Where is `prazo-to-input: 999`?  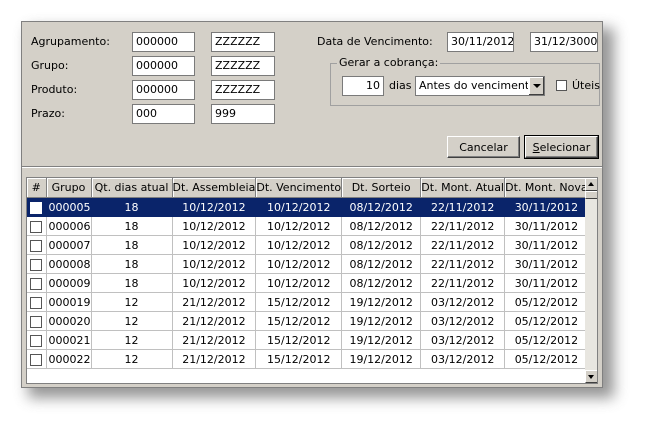
prazo-to-input: 999 is located at coordinates (243, 114).